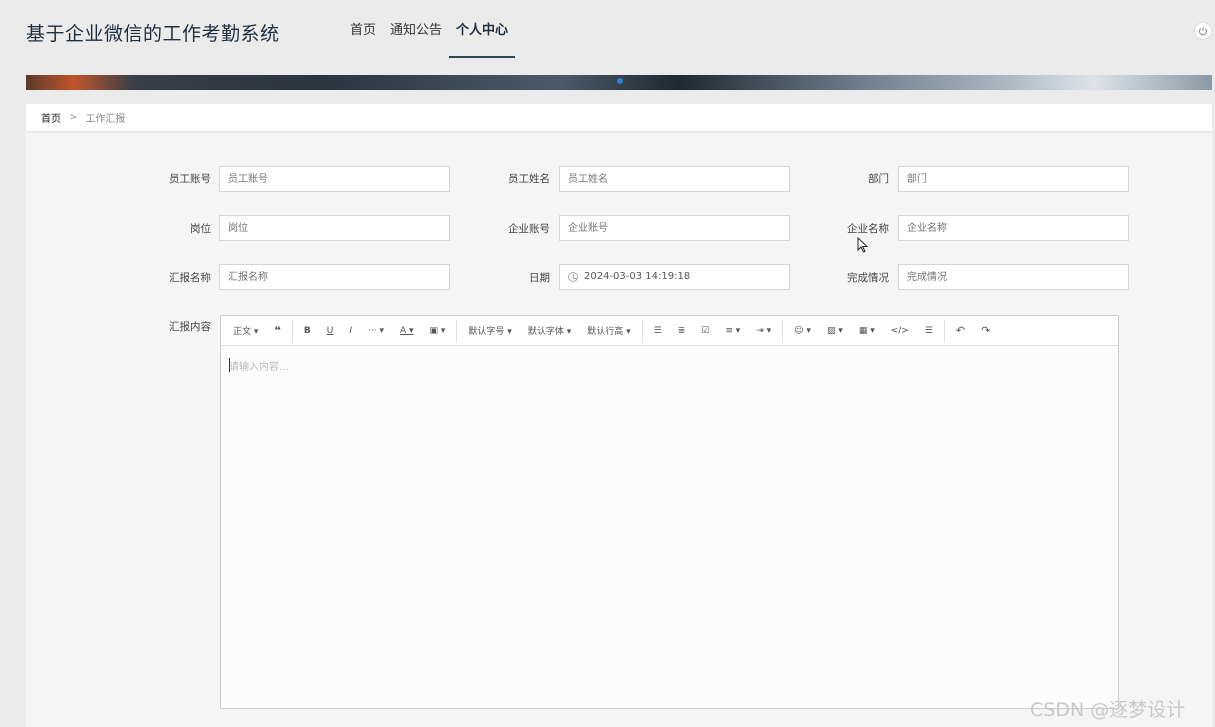  I want to click on company-account-input, so click(674, 228).